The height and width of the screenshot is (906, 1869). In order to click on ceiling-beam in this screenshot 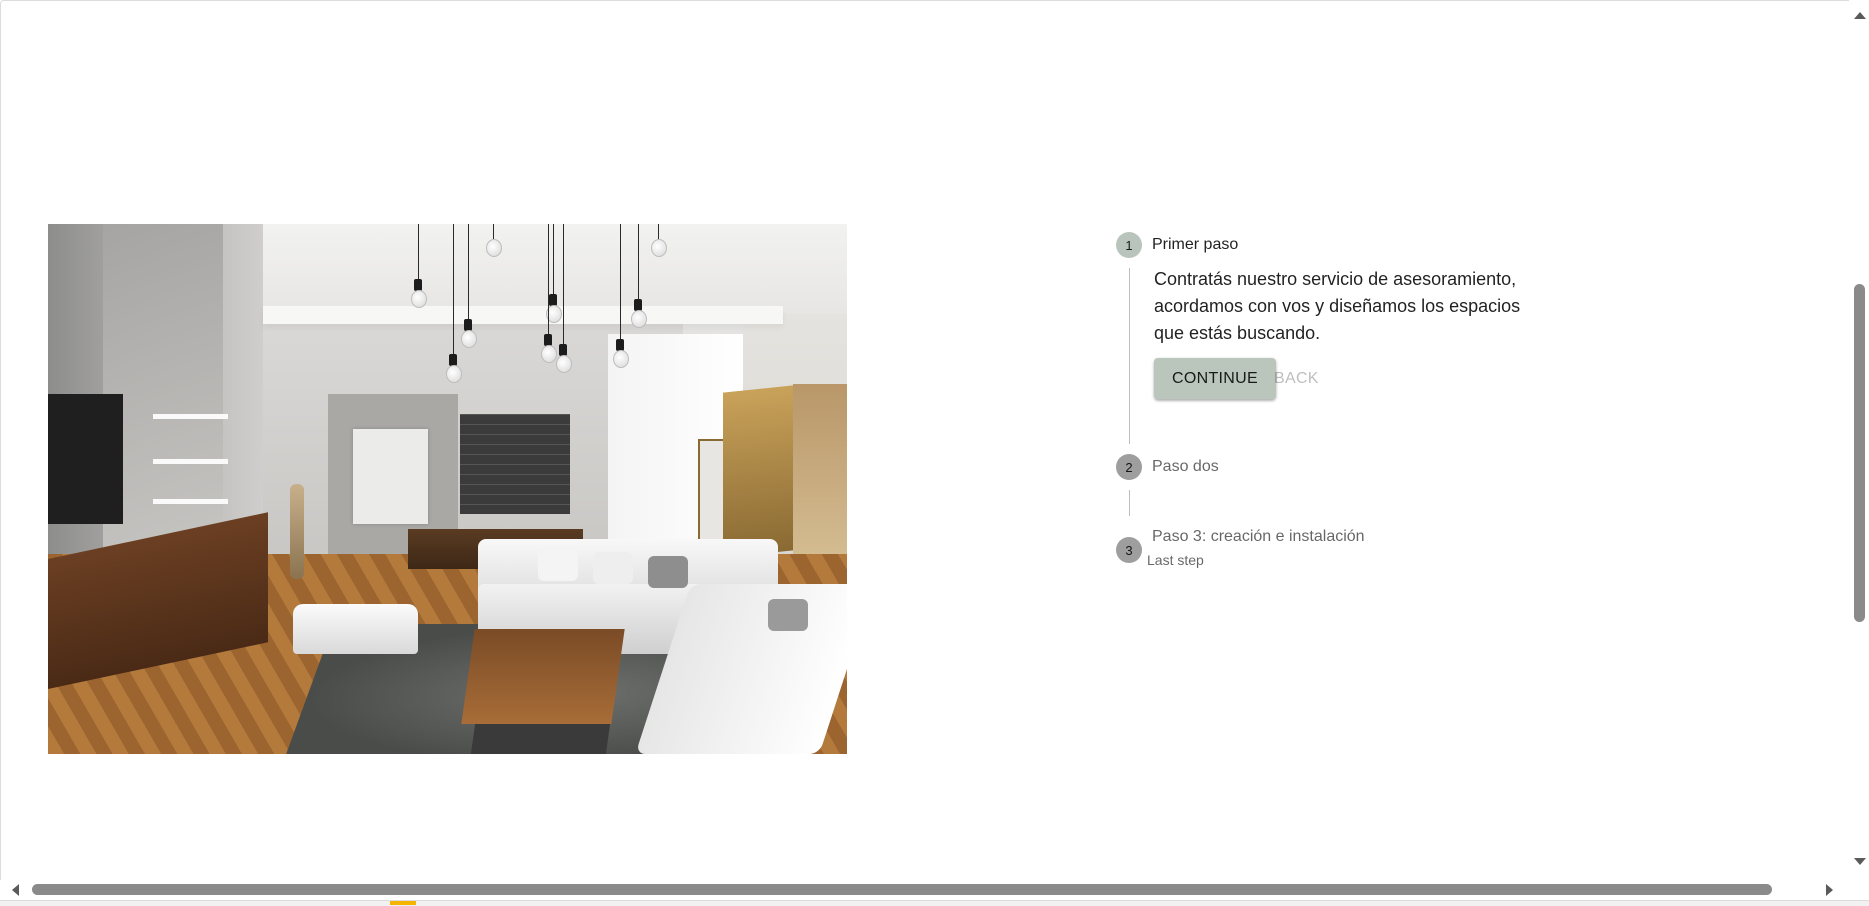, I will do `click(523, 315)`.